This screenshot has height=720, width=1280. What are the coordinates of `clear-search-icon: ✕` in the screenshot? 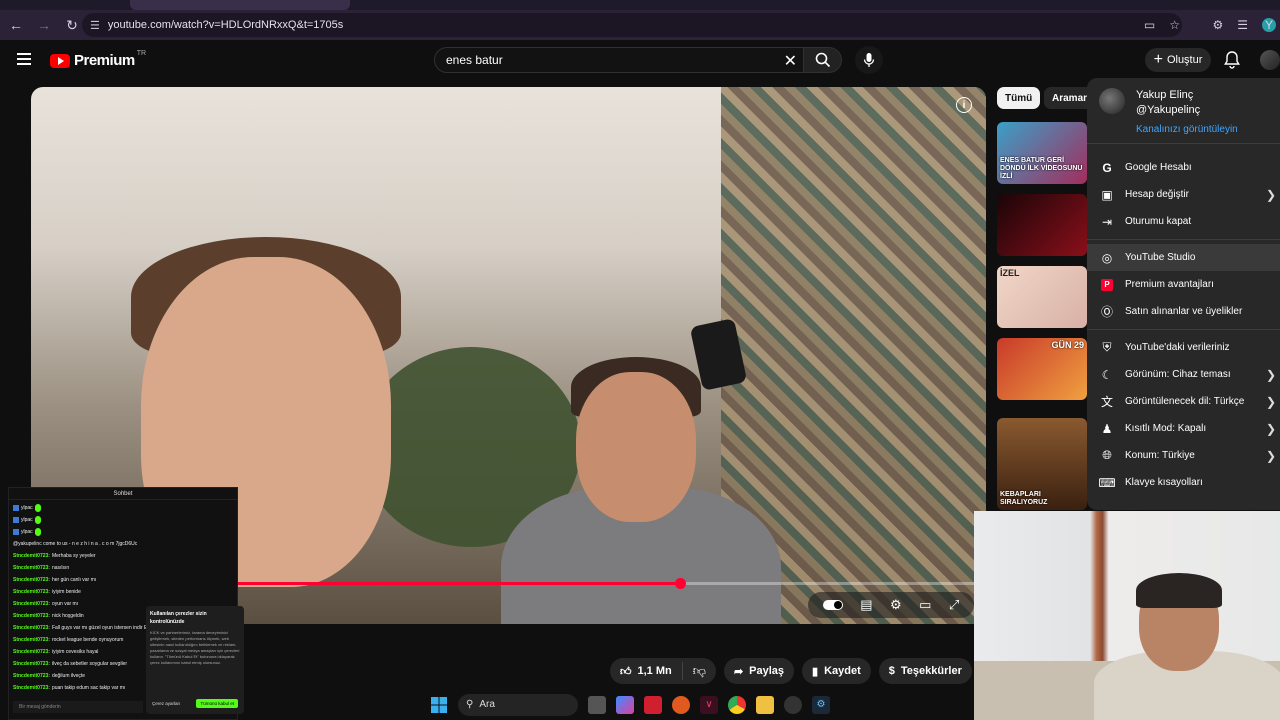 It's located at (790, 61).